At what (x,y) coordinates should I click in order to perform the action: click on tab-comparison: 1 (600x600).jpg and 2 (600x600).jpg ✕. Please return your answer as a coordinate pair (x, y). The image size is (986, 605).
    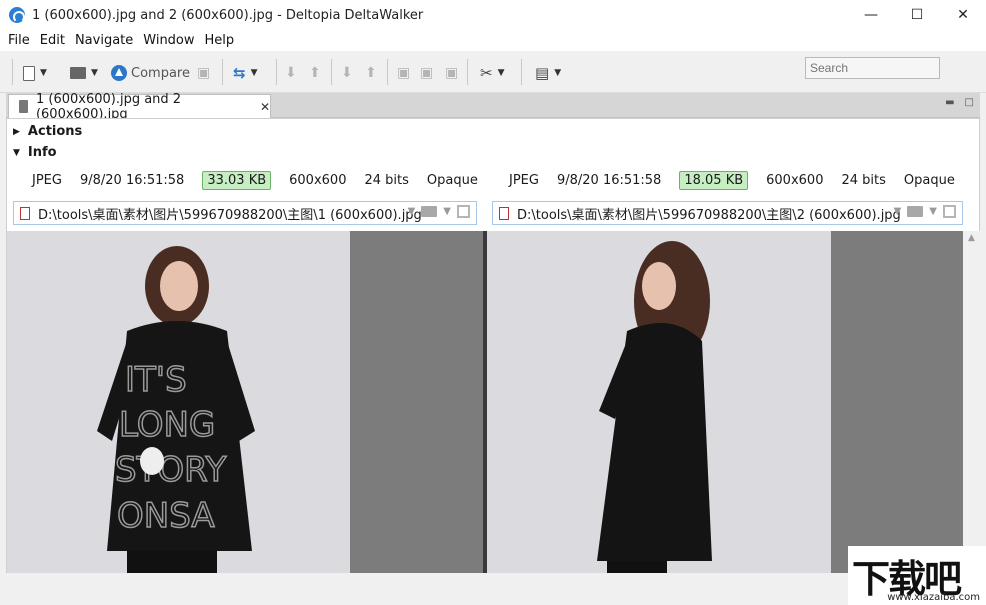
    Looking at the image, I should click on (139, 107).